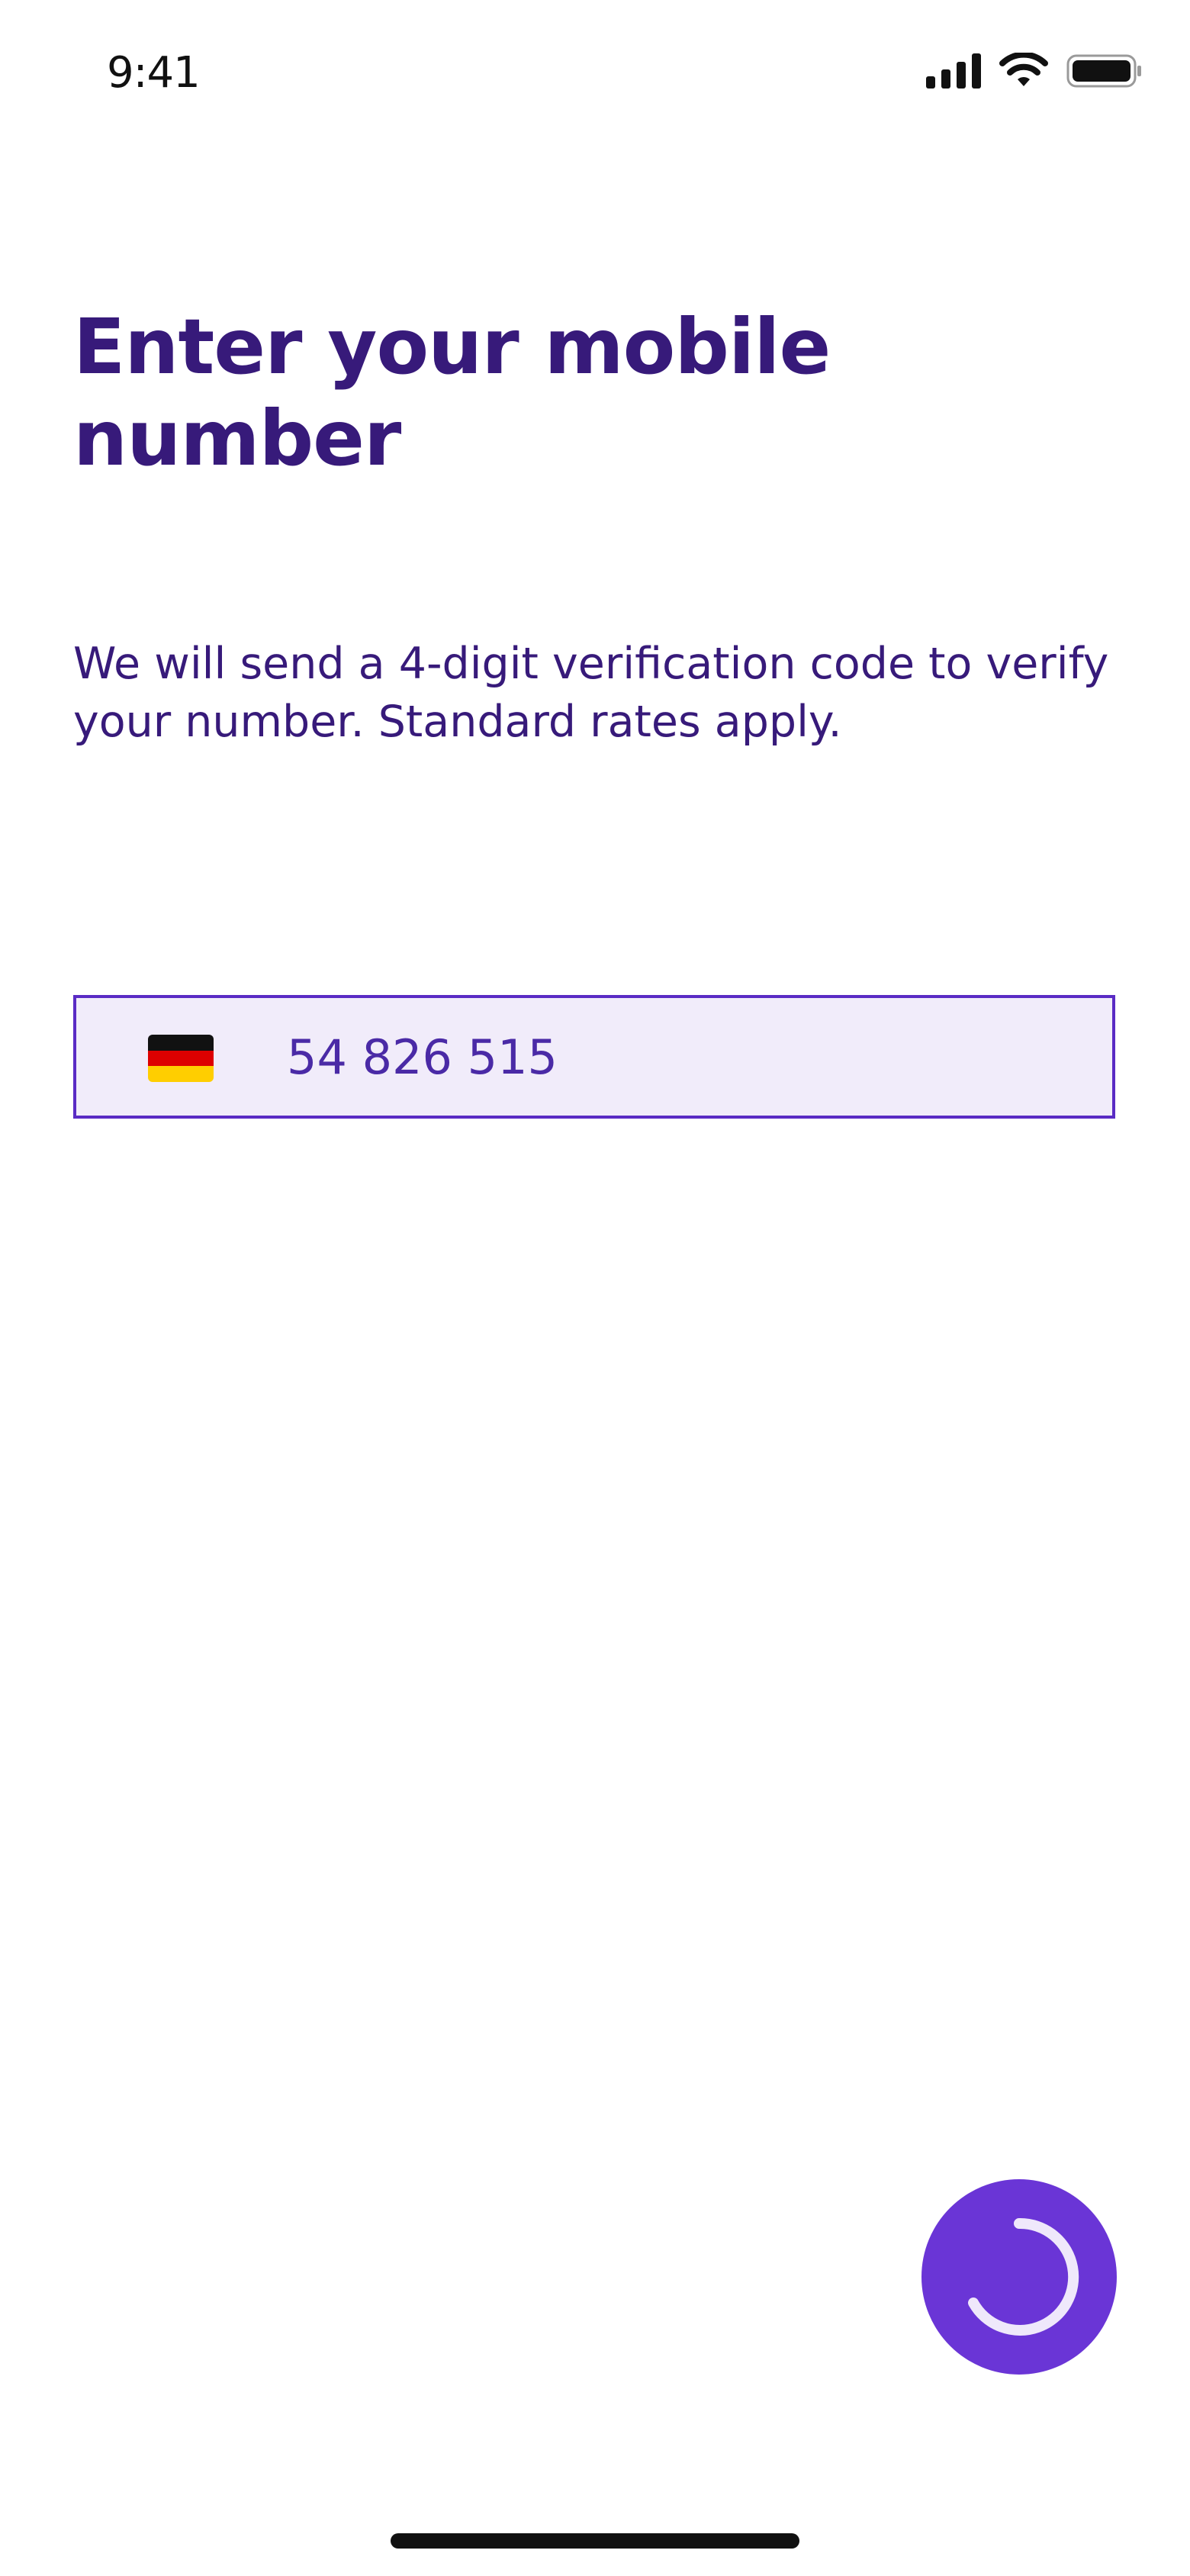  Describe the element at coordinates (154, 73) in the screenshot. I see `status-time: 9:41` at that location.